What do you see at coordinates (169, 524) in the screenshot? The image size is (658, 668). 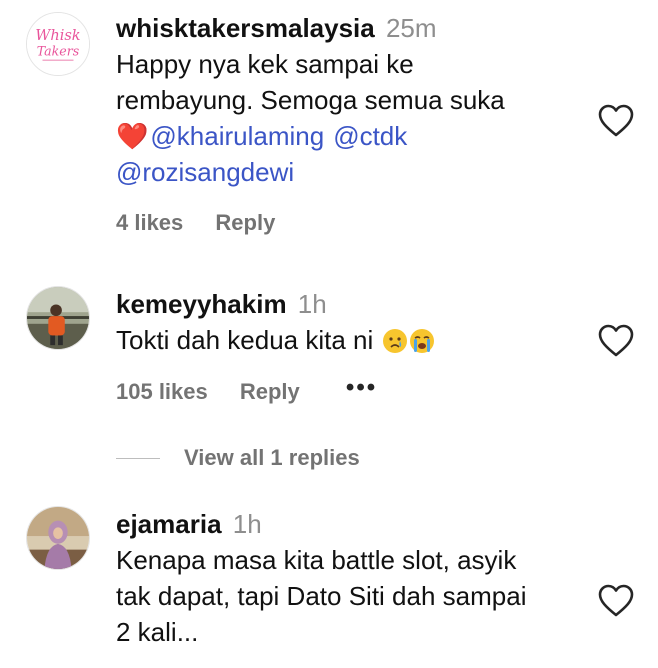 I see `username: ejamaria` at bounding box center [169, 524].